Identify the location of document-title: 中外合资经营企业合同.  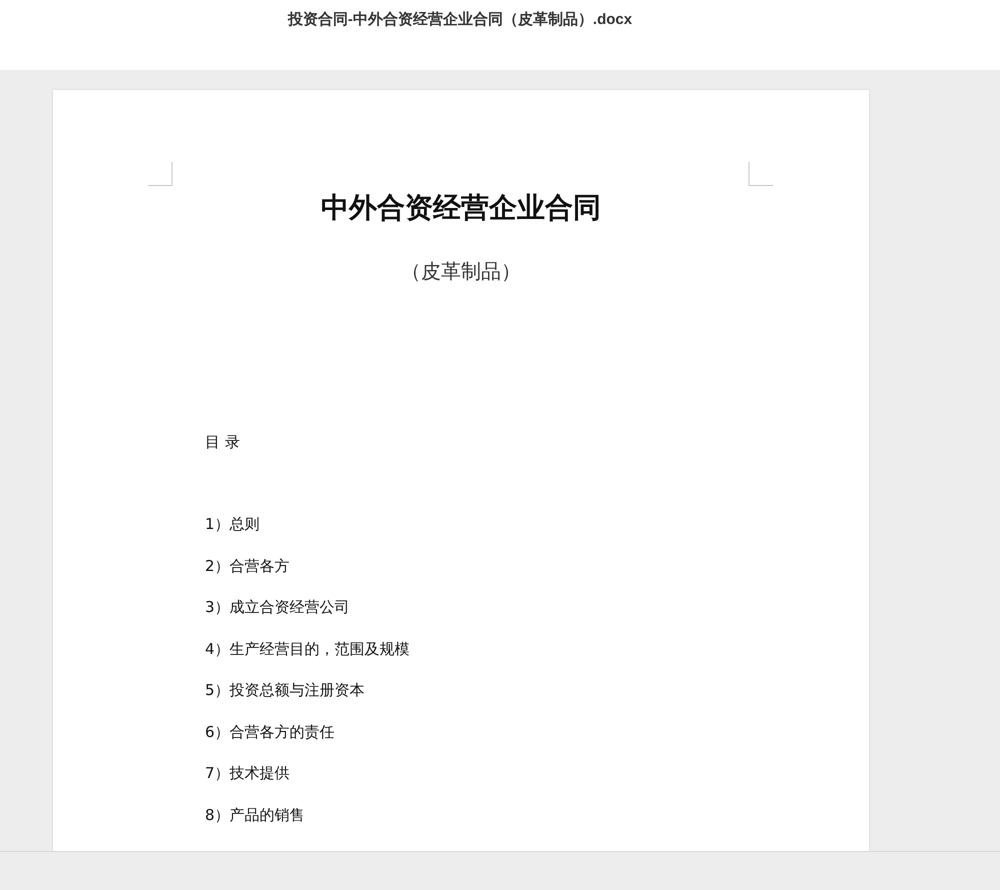
(461, 208).